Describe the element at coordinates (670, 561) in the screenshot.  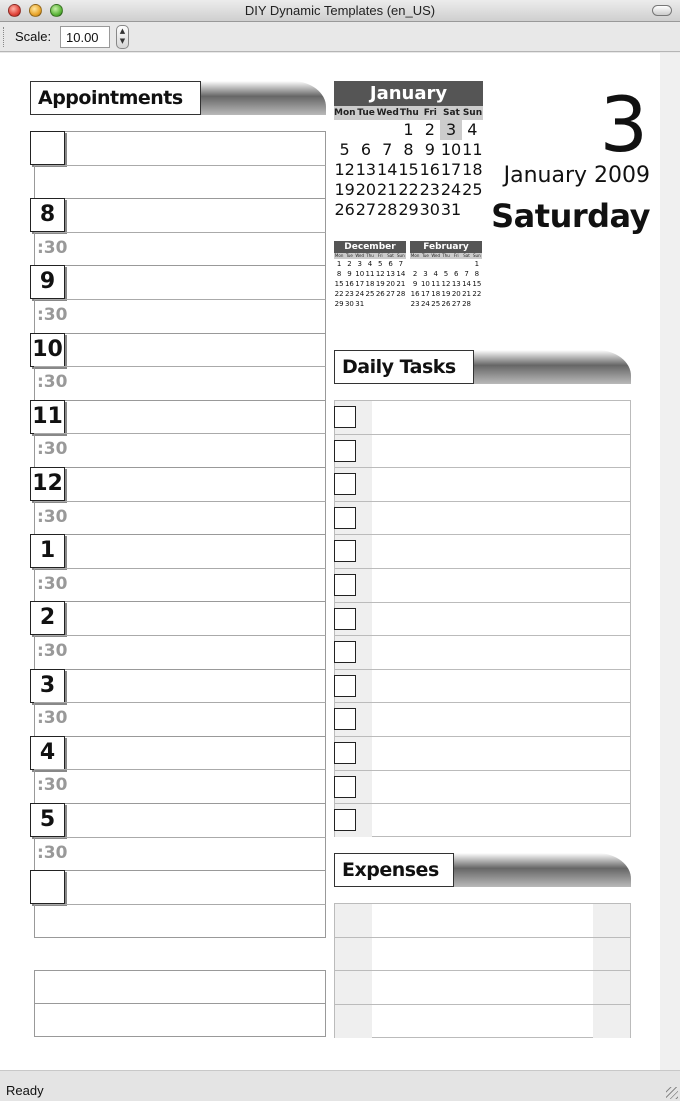
I see `vertical-scrollbar` at that location.